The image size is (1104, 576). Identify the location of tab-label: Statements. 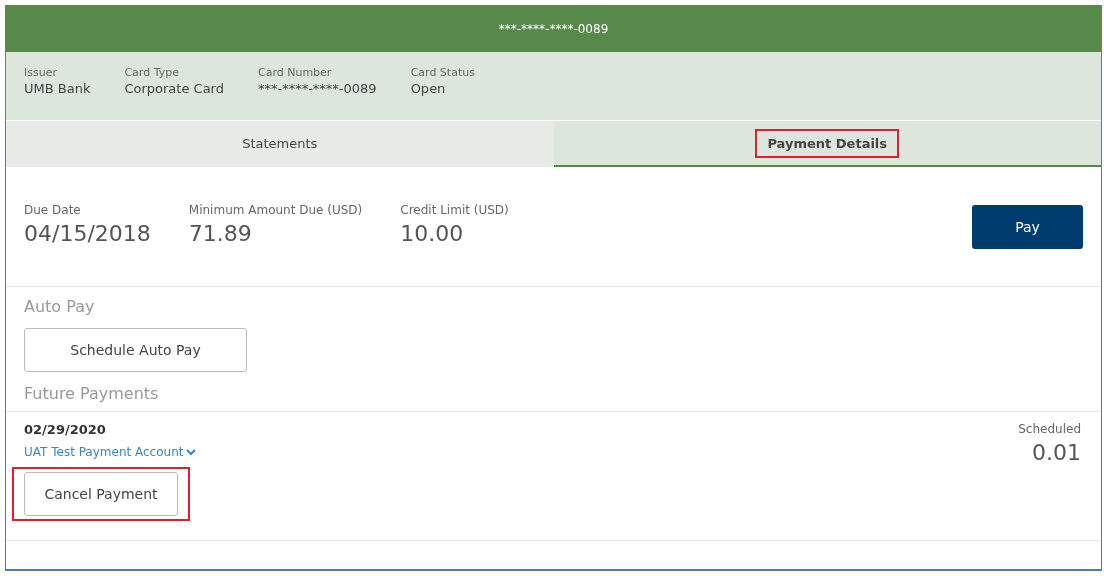
(280, 143).